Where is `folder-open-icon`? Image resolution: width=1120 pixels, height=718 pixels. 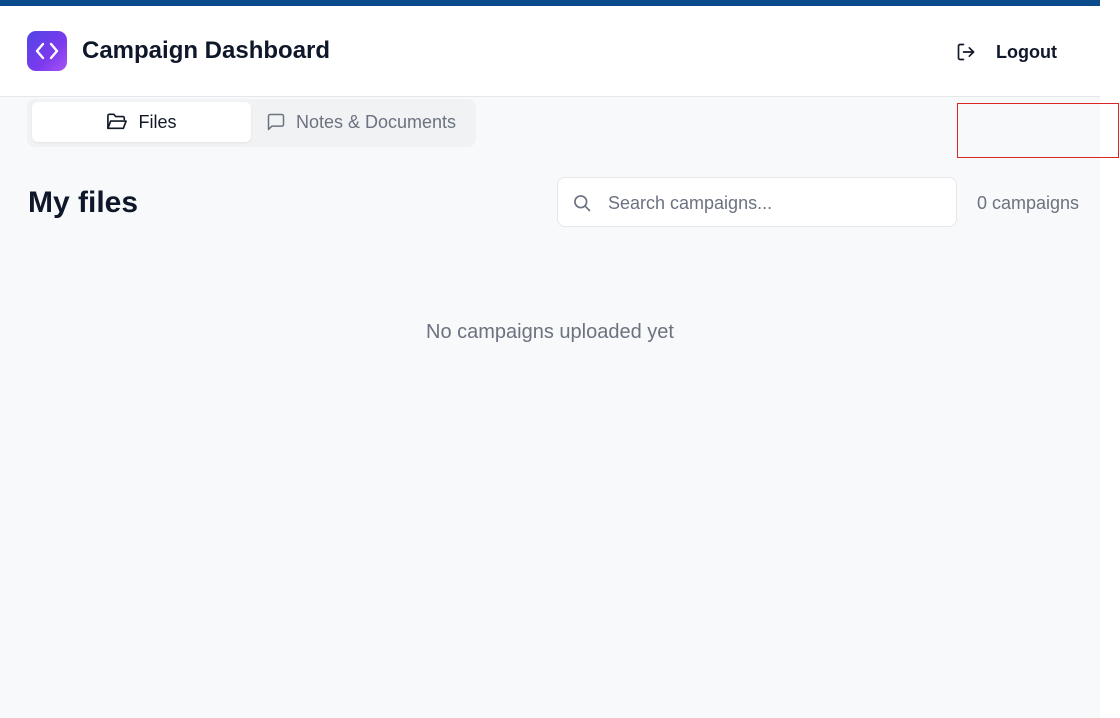 folder-open-icon is located at coordinates (117, 121).